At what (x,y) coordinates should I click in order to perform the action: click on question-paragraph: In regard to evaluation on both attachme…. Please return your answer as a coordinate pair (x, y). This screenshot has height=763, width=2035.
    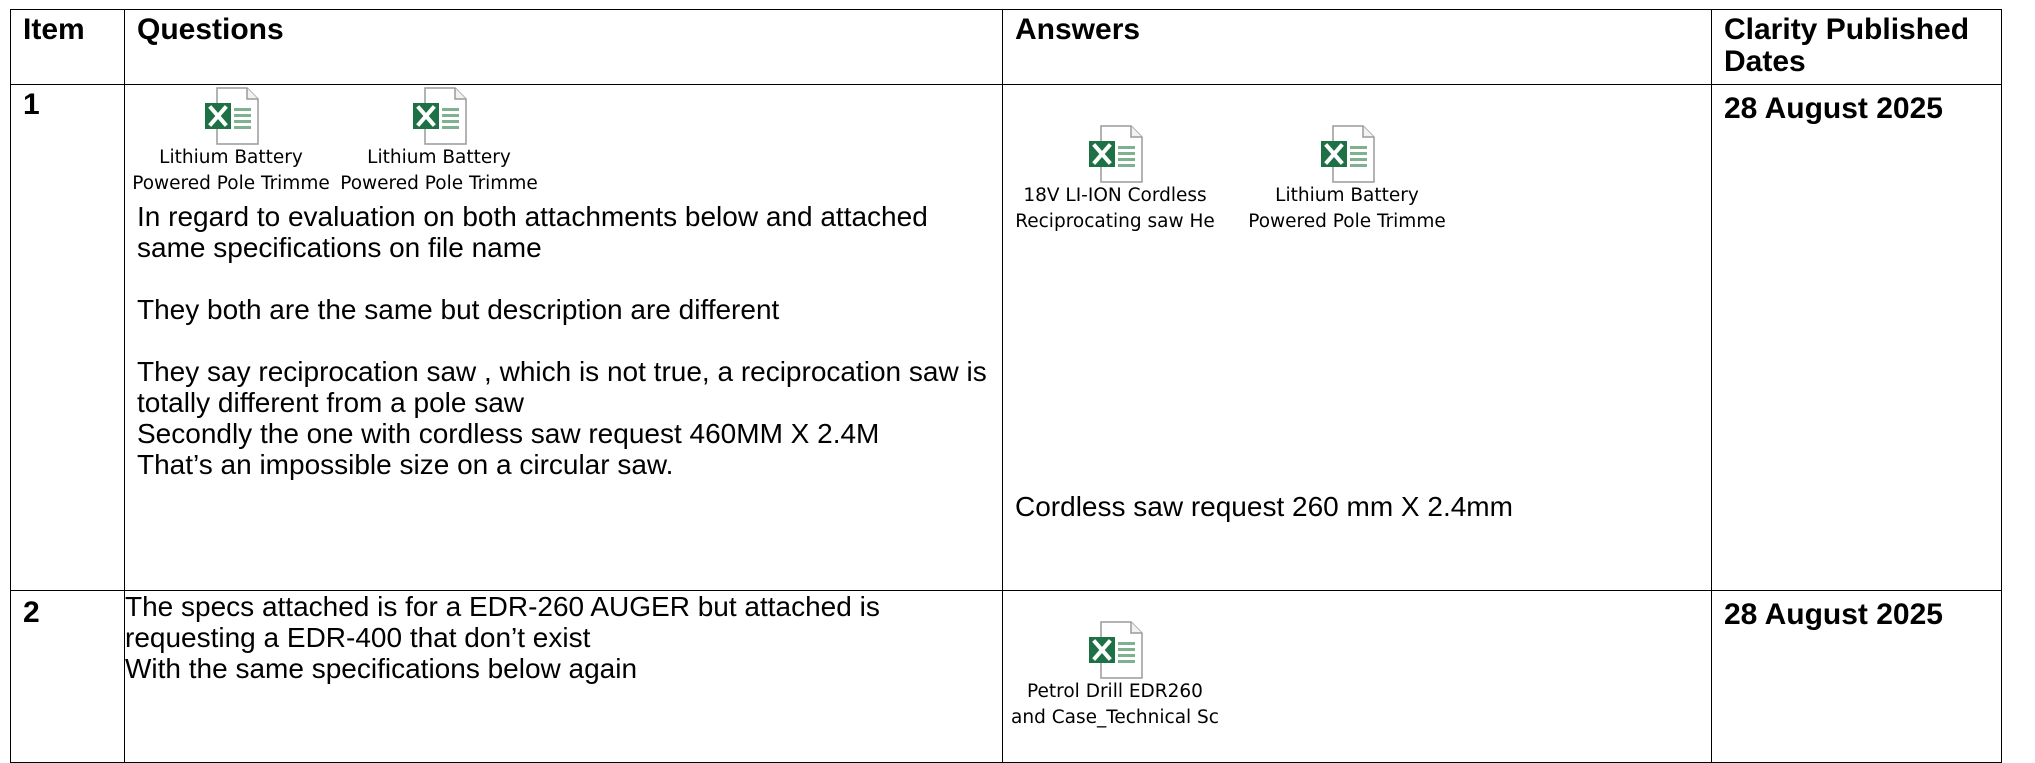
    Looking at the image, I should click on (532, 232).